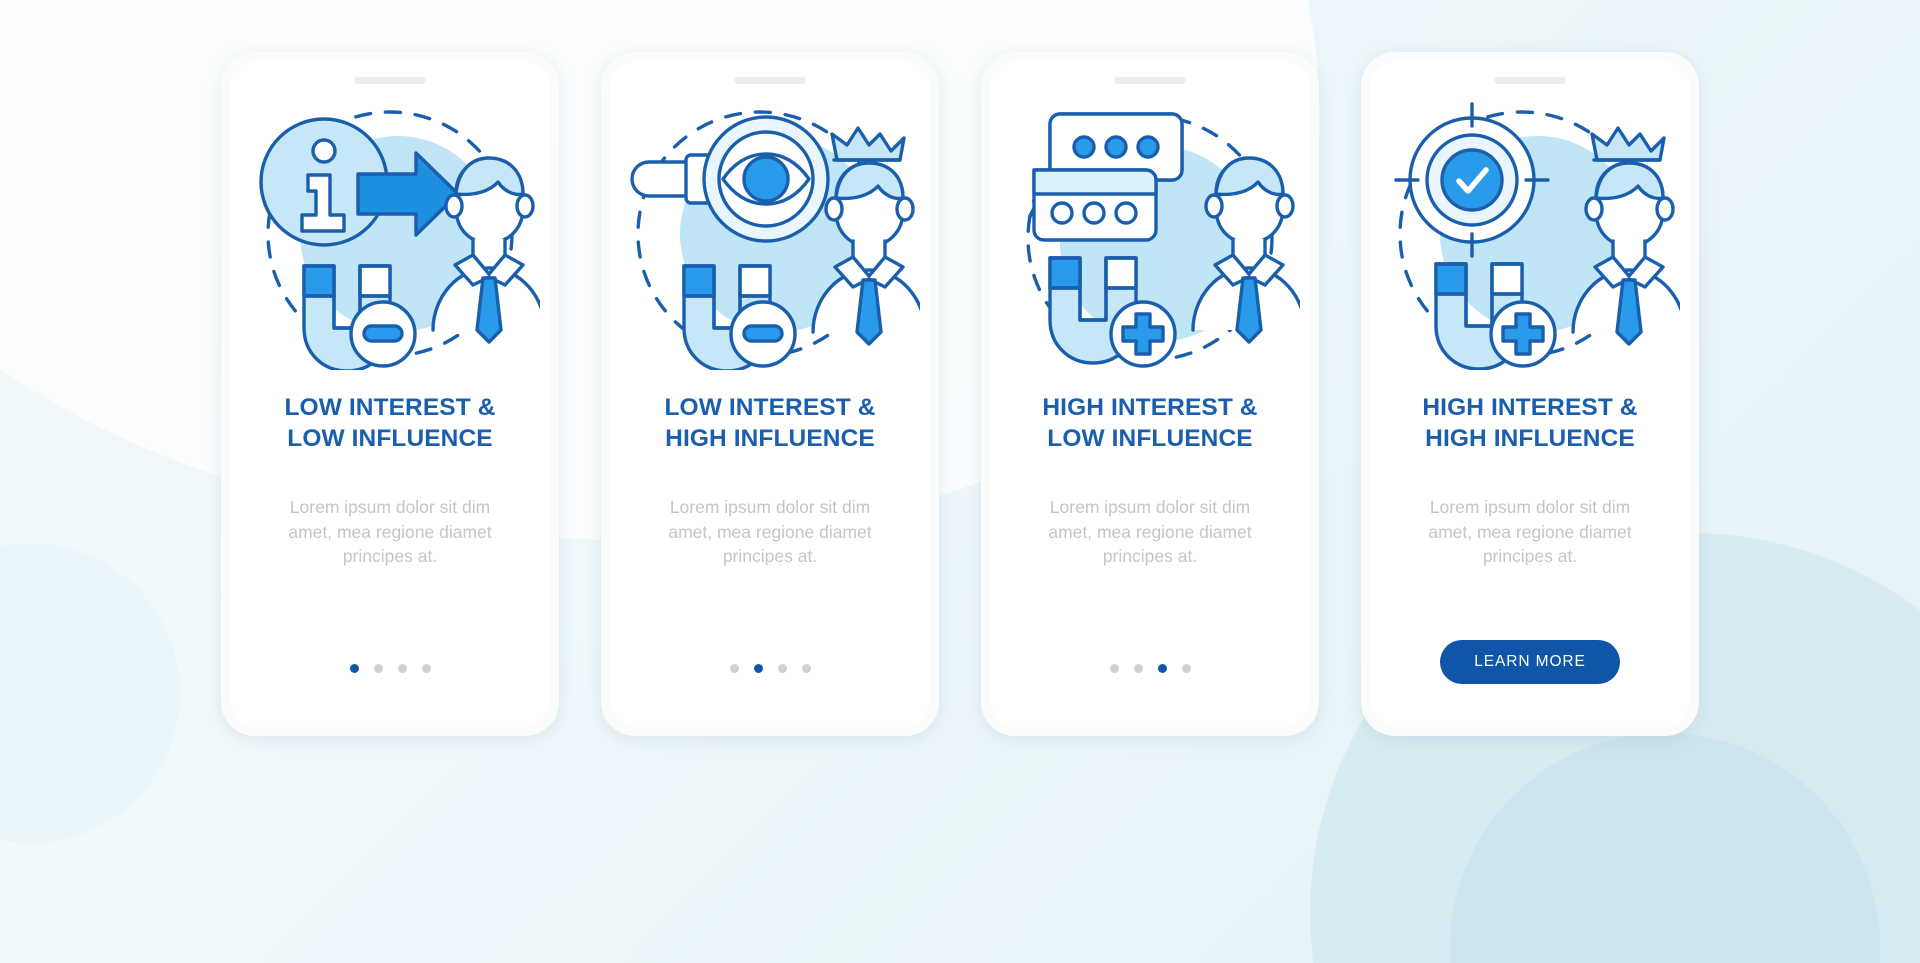  I want to click on card-title: LOW INTEREST & HIGH INFLUENCE, so click(770, 423).